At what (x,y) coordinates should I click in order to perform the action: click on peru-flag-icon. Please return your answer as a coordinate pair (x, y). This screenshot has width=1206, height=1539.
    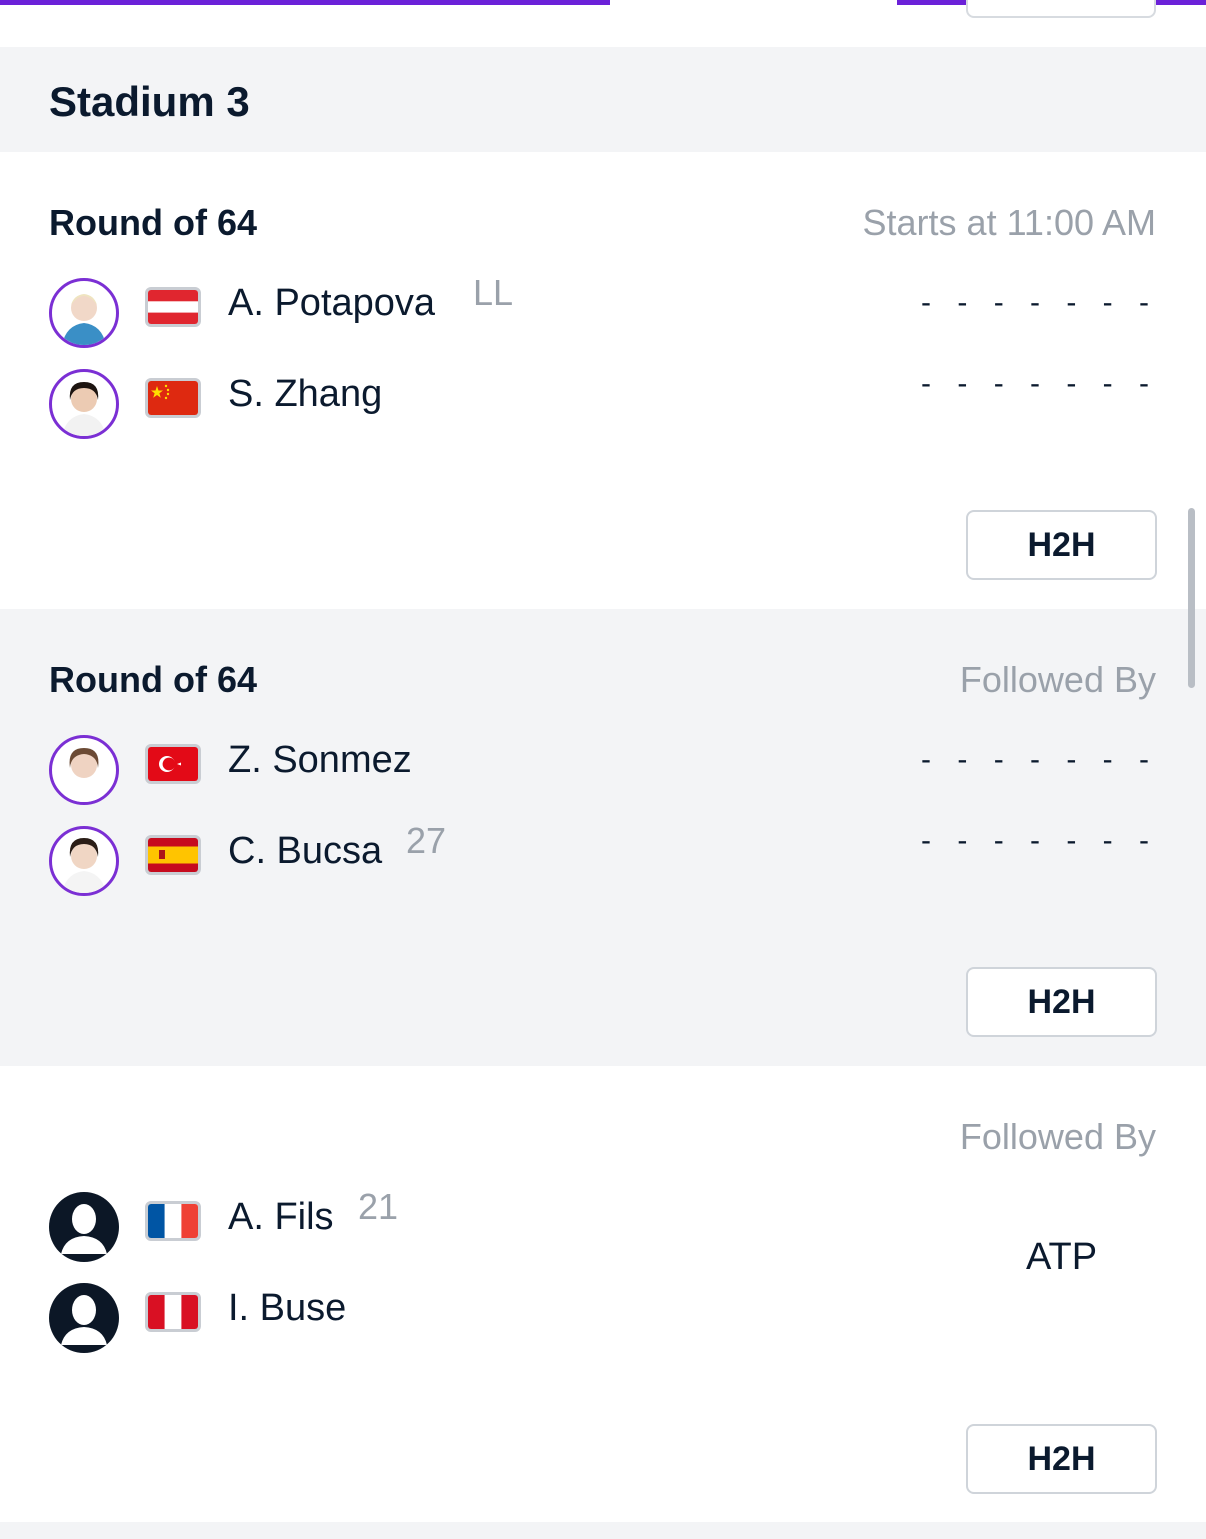
    Looking at the image, I should click on (173, 1312).